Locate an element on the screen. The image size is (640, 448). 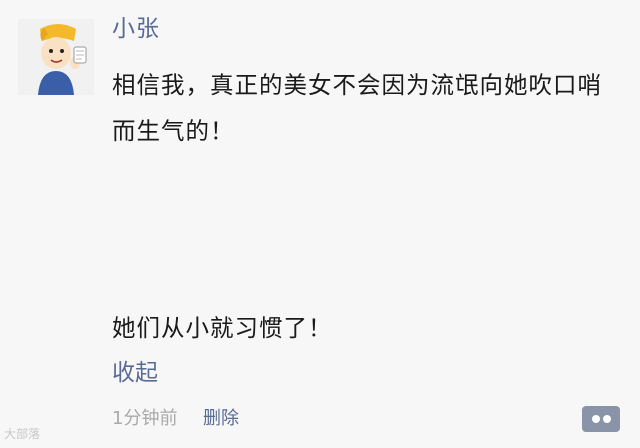
post-timestamp: 1分钟前 is located at coordinates (145, 418).